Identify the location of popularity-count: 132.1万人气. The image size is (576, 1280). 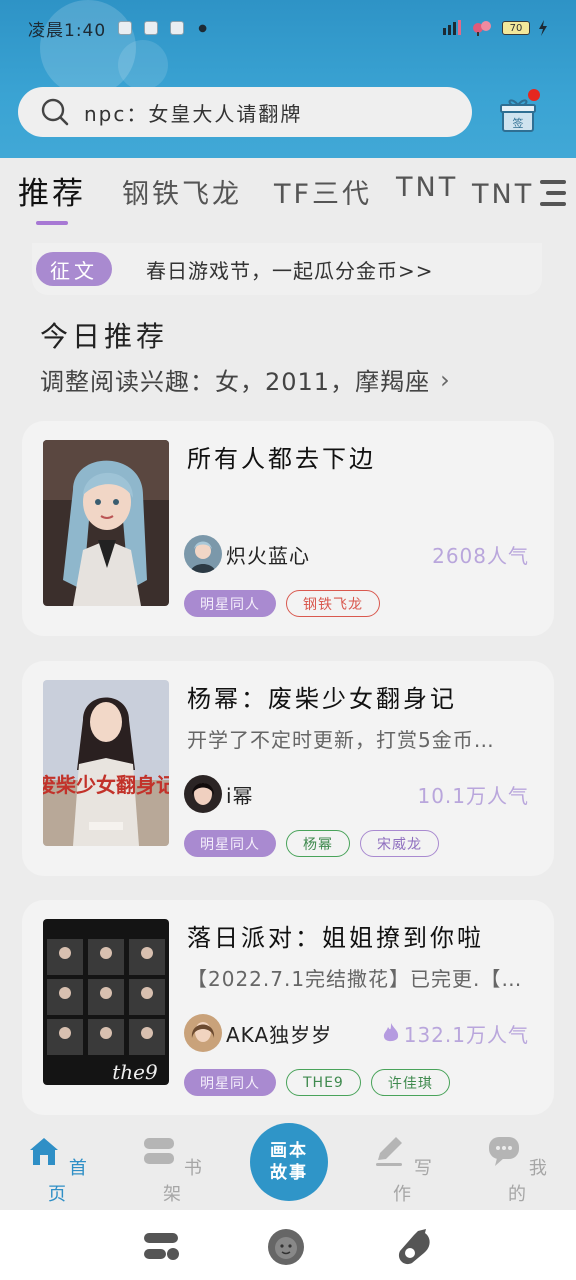
(455, 1033).